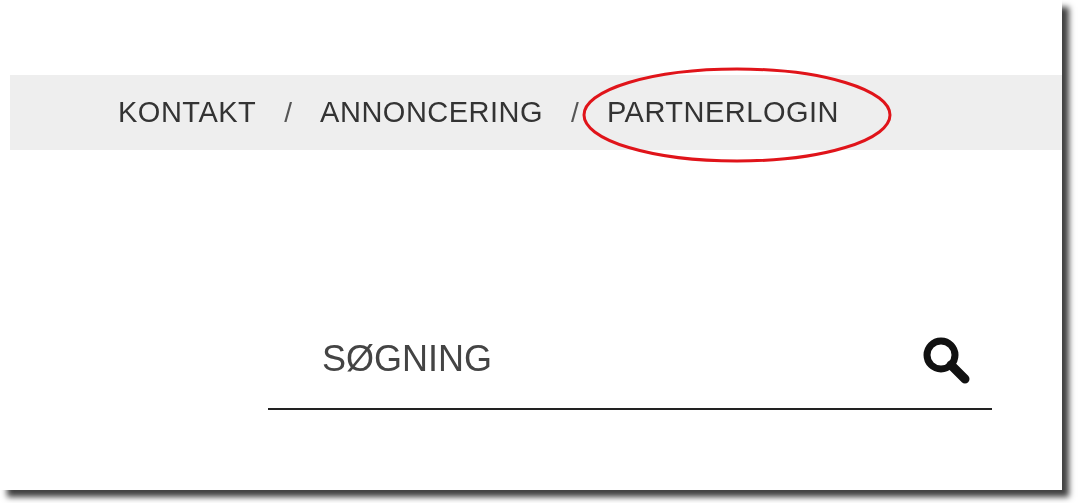 The image size is (1080, 503). Describe the element at coordinates (432, 112) in the screenshot. I see `nav-link: ANNONCERING` at that location.